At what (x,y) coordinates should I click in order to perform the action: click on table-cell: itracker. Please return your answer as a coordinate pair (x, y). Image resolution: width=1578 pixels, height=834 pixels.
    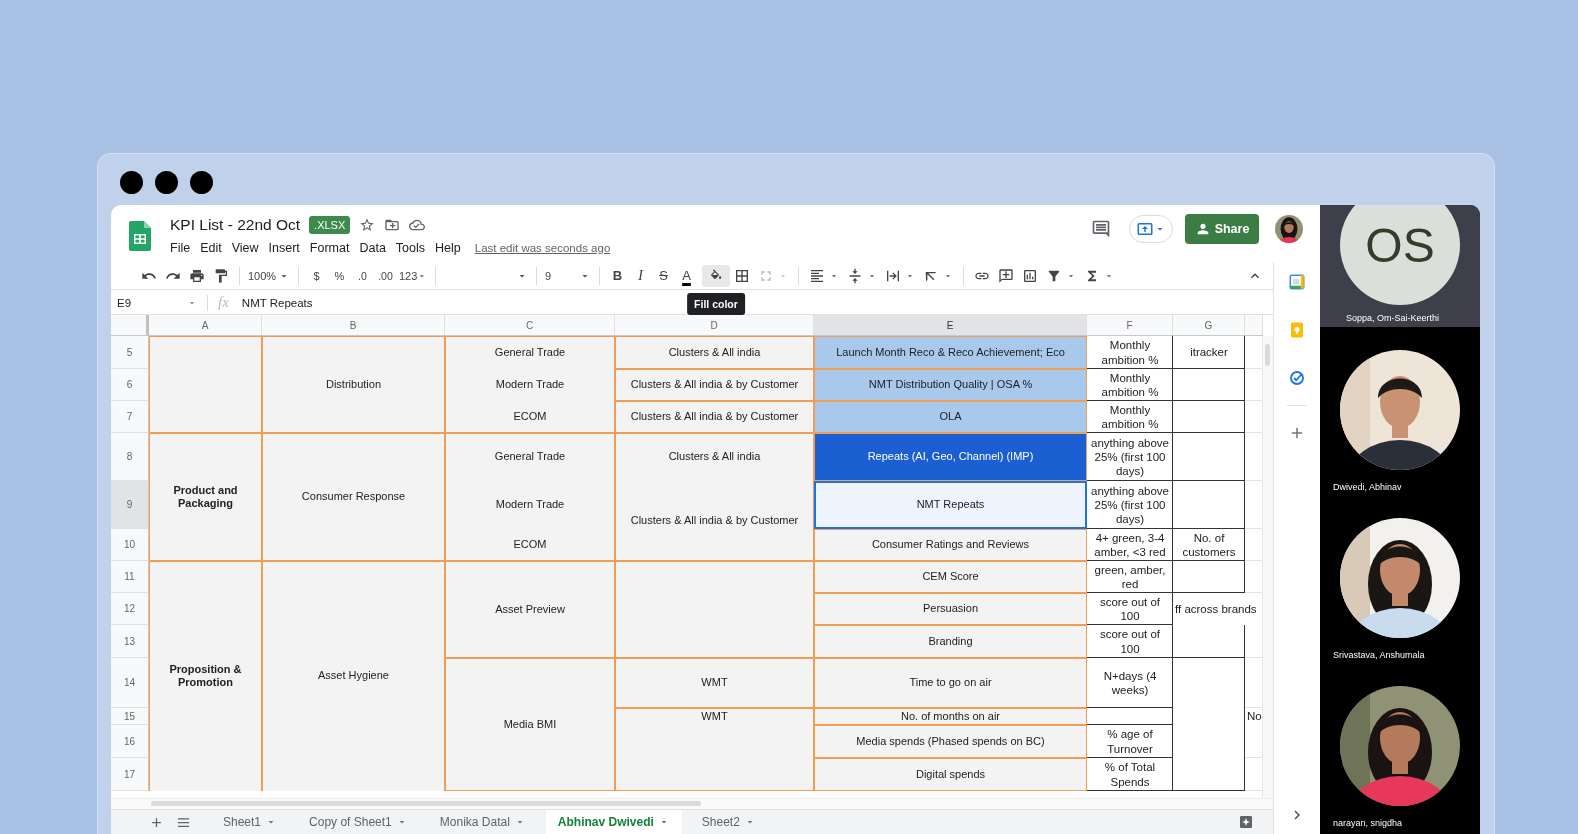
    Looking at the image, I should click on (1209, 352).